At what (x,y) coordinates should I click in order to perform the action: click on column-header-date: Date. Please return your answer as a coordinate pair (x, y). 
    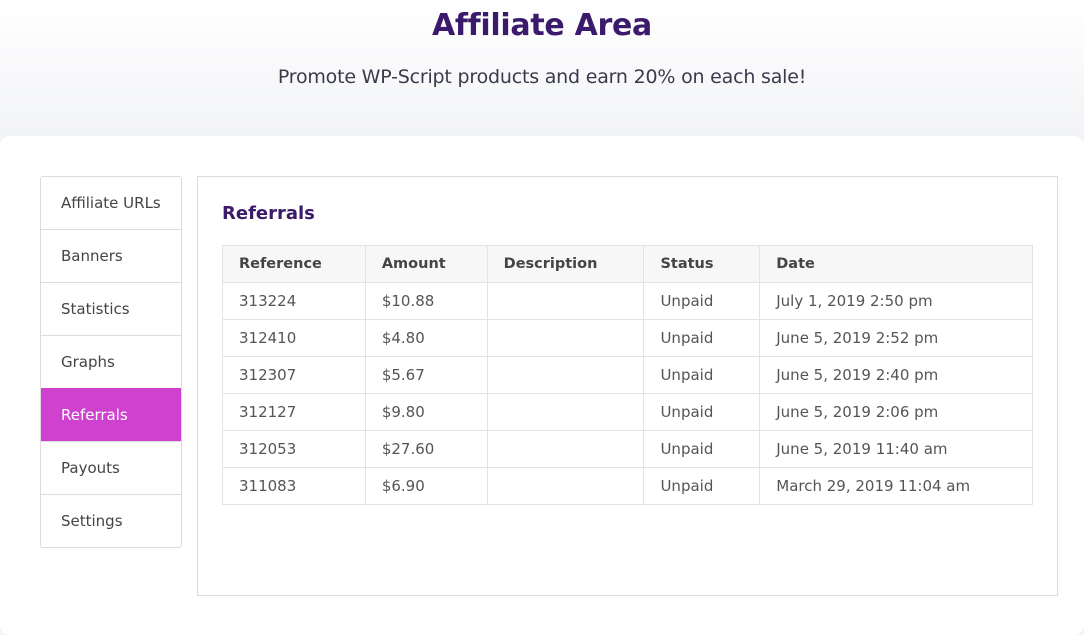
    Looking at the image, I should click on (896, 264).